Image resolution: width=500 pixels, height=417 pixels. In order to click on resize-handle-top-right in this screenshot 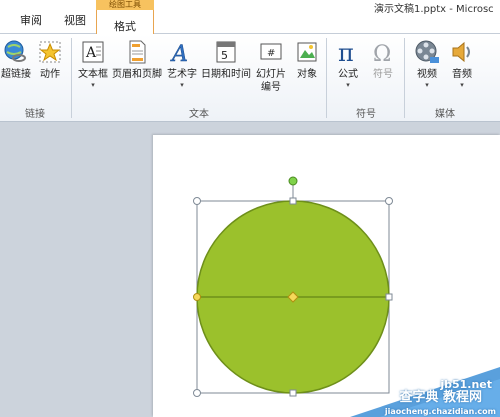, I will do `click(389, 201)`.